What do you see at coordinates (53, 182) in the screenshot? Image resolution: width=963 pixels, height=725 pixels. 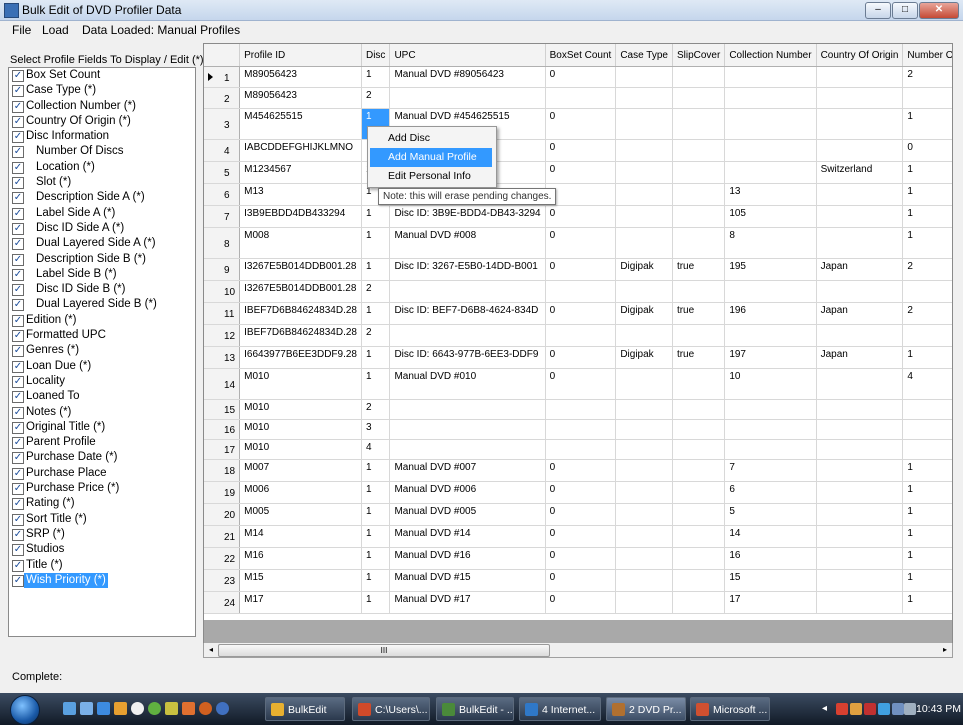 I see `field-label: Slot (*)` at bounding box center [53, 182].